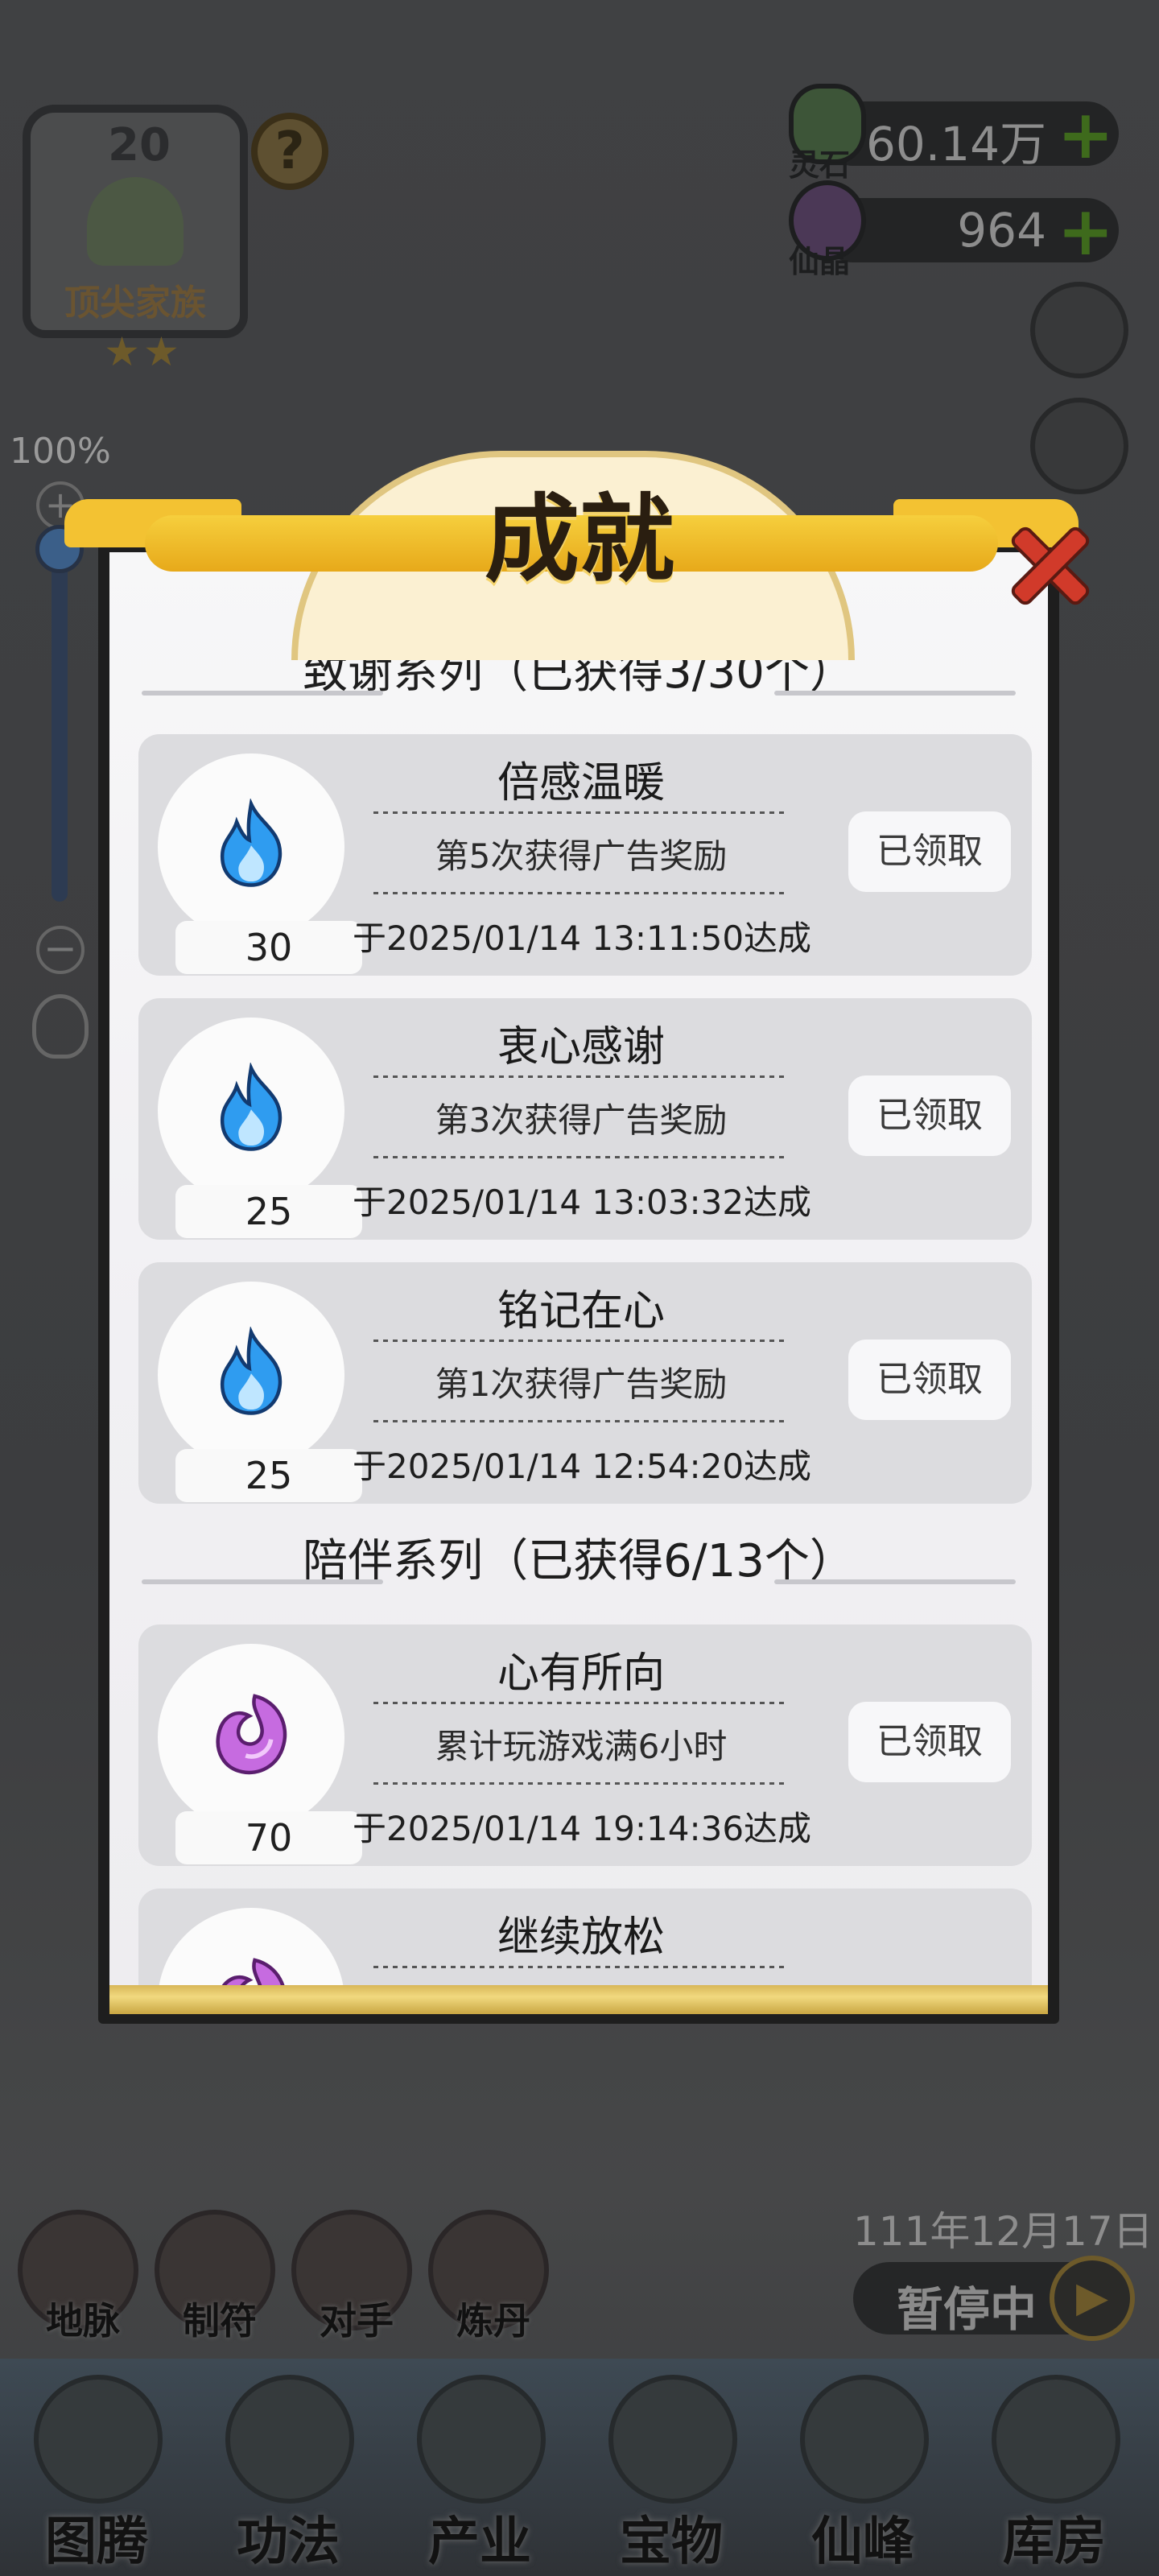 The height and width of the screenshot is (2576, 1159). I want to click on map-icon, so click(1079, 446).